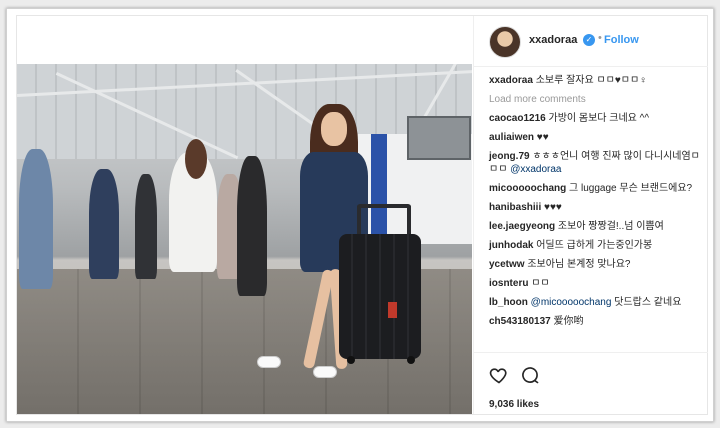 The image size is (720, 428). What do you see at coordinates (507, 264) in the screenshot?
I see `comment-username: ycetww` at bounding box center [507, 264].